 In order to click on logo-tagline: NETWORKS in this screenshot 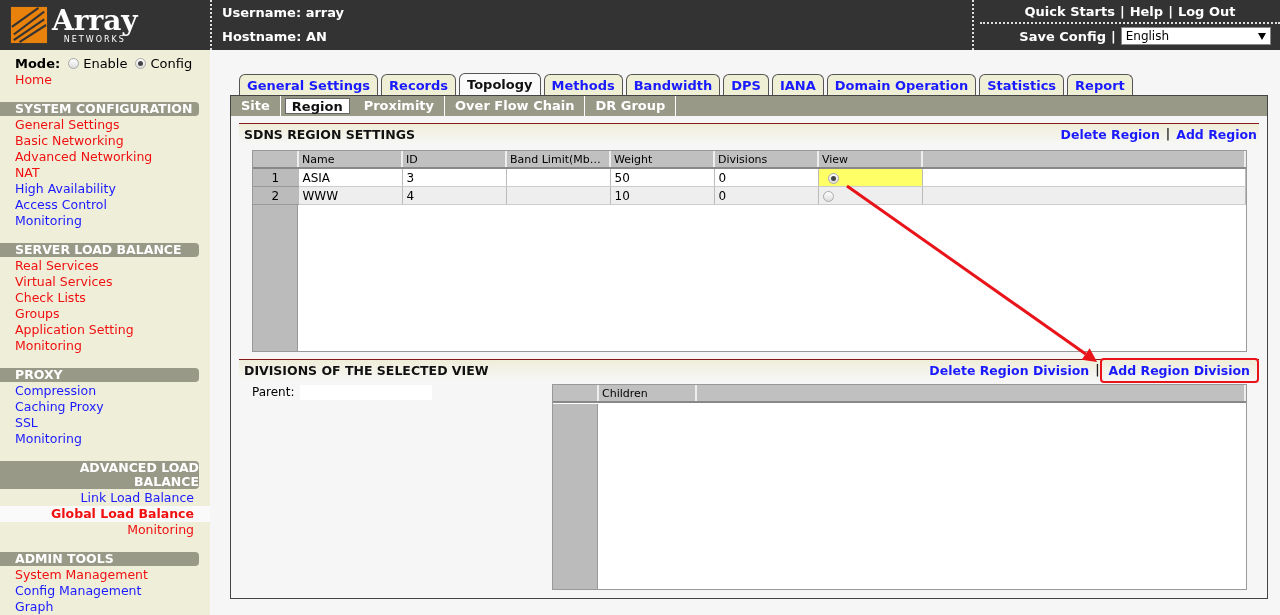, I will do `click(94, 40)`.